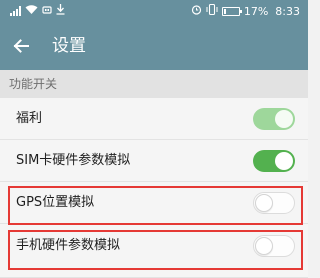 The height and width of the screenshot is (278, 320). Describe the element at coordinates (154, 119) in the screenshot. I see `setting-row-welfare: 福利` at that location.